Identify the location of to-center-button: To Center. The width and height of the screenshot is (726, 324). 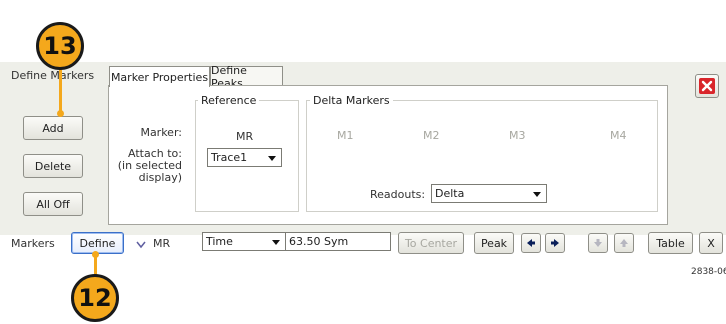
(431, 243).